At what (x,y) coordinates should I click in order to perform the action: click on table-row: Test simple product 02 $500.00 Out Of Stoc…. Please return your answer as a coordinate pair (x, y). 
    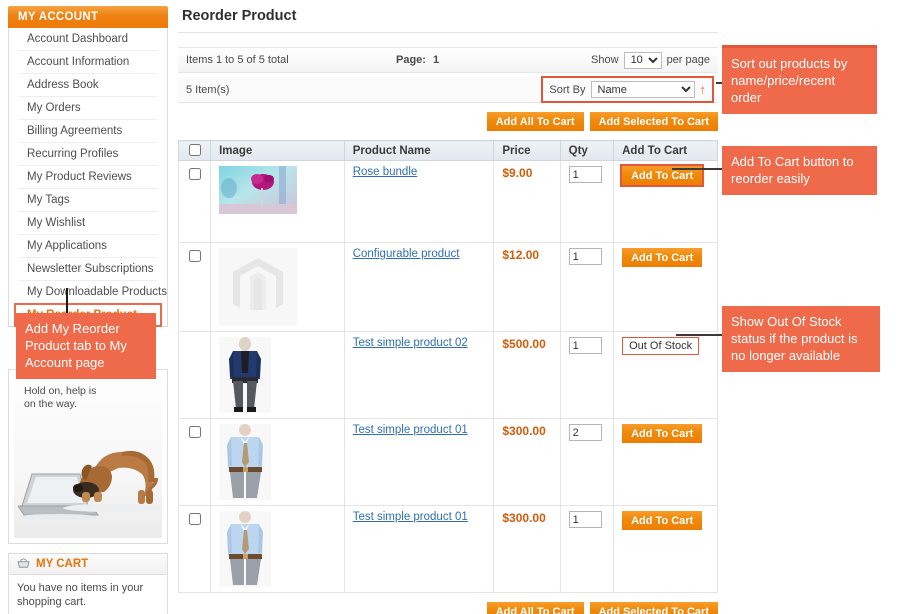
    Looking at the image, I should click on (447, 375).